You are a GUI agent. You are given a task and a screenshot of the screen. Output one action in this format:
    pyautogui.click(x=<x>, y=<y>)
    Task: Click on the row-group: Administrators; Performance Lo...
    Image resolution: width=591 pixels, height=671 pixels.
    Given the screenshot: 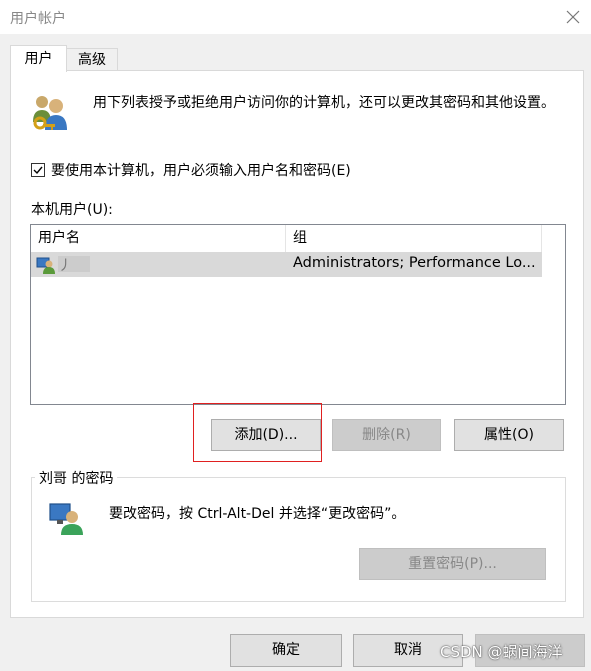 What is the action you would take?
    pyautogui.click(x=414, y=263)
    